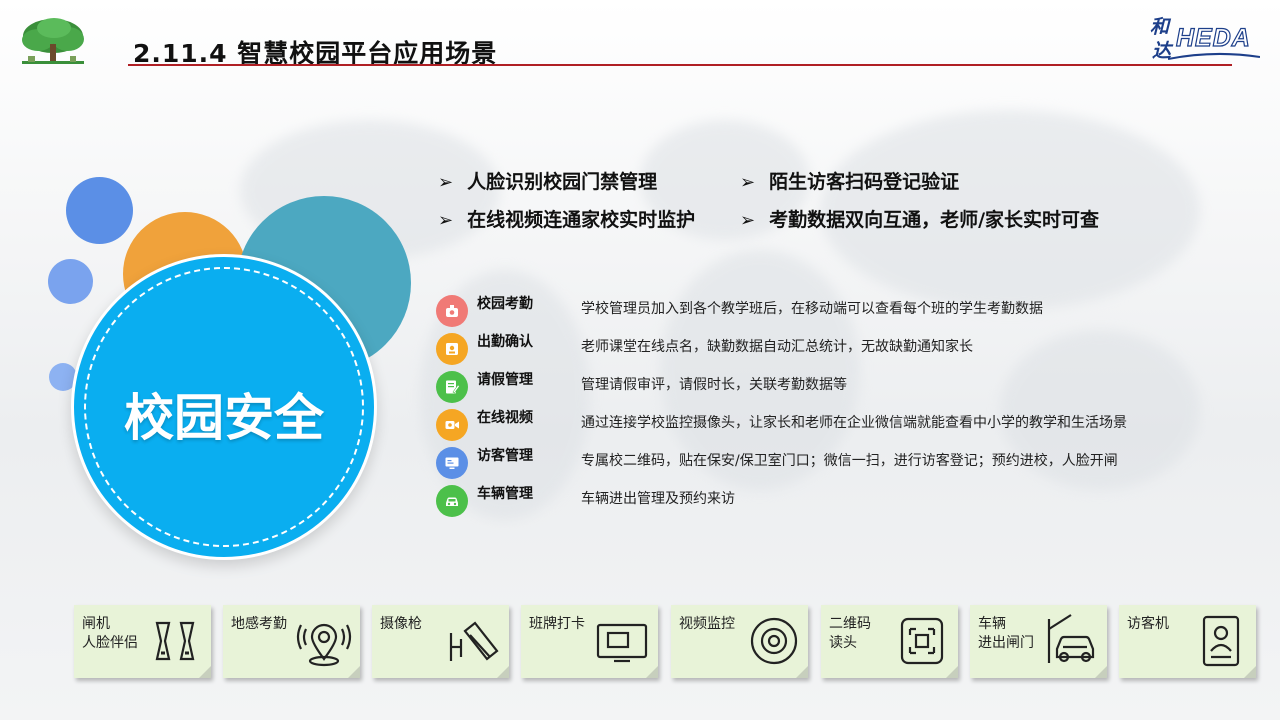 This screenshot has height=720, width=1280. What do you see at coordinates (1006, 633) in the screenshot?
I see `device-label: 车辆 进出闸门` at bounding box center [1006, 633].